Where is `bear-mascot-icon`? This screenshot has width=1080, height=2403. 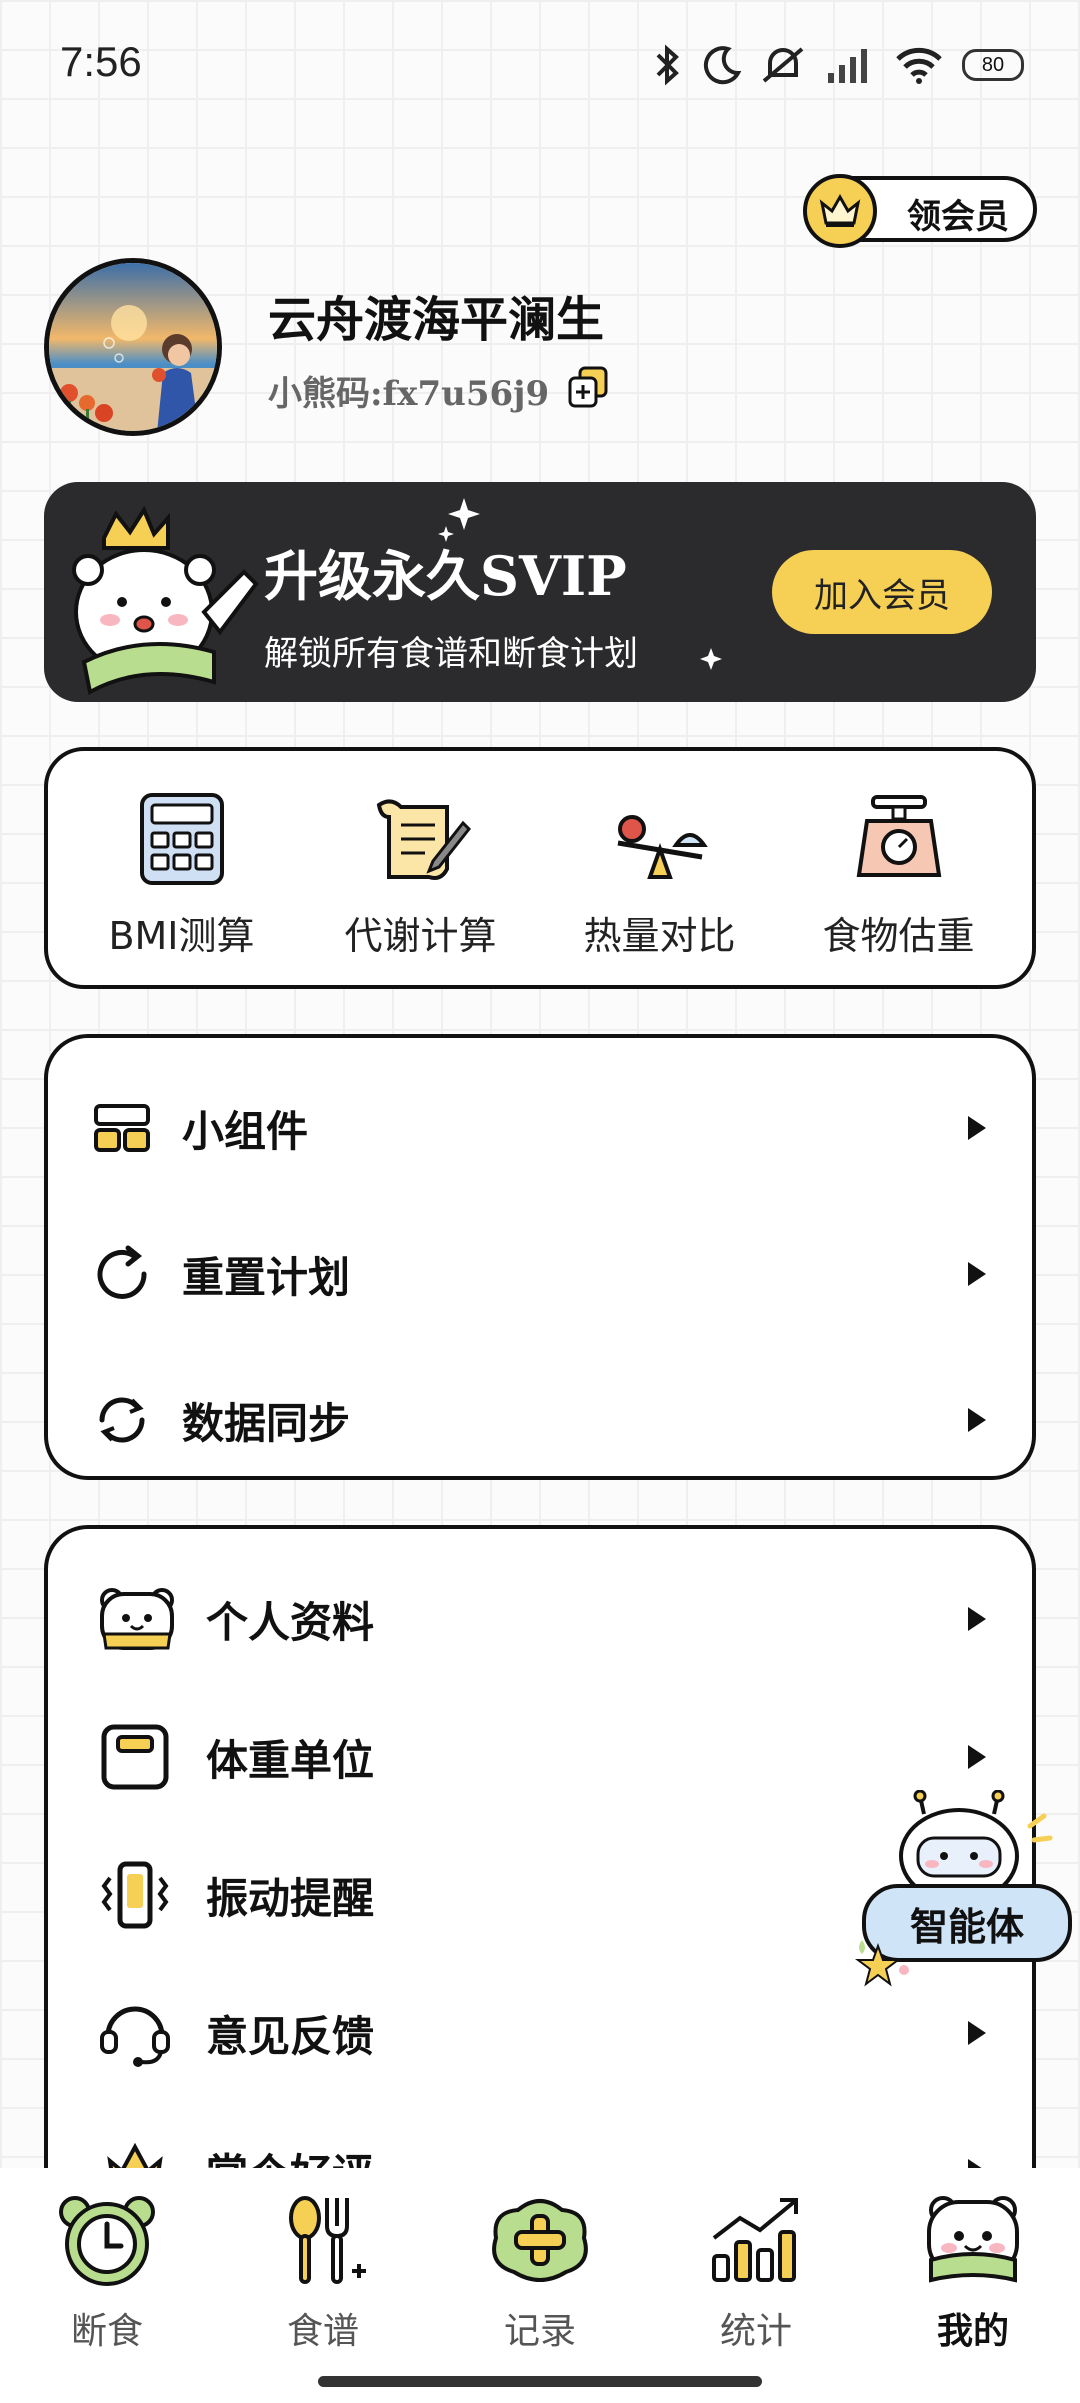 bear-mascot-icon is located at coordinates (165, 600).